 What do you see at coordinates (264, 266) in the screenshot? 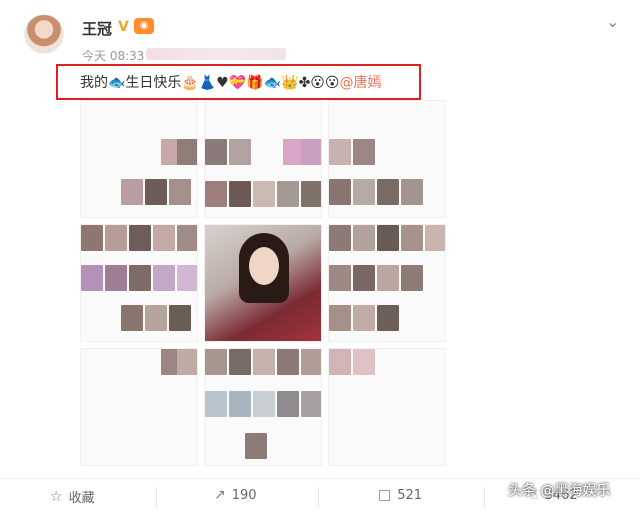
I see `face` at bounding box center [264, 266].